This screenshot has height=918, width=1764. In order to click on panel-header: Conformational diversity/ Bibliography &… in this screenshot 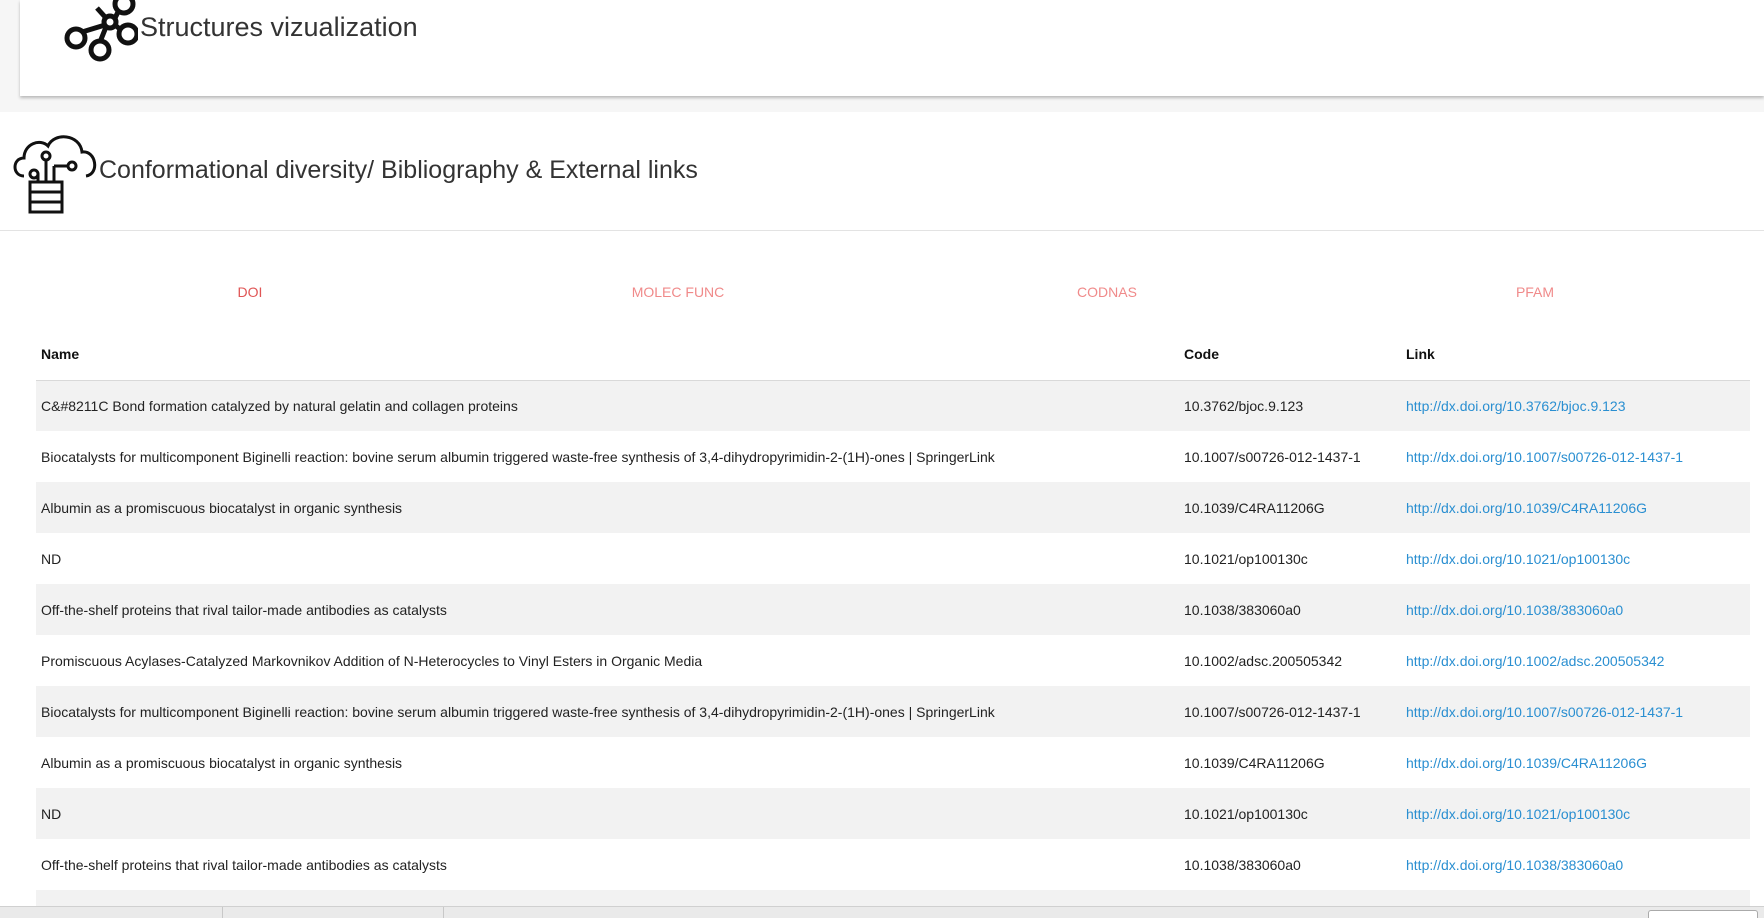, I will do `click(882, 171)`.